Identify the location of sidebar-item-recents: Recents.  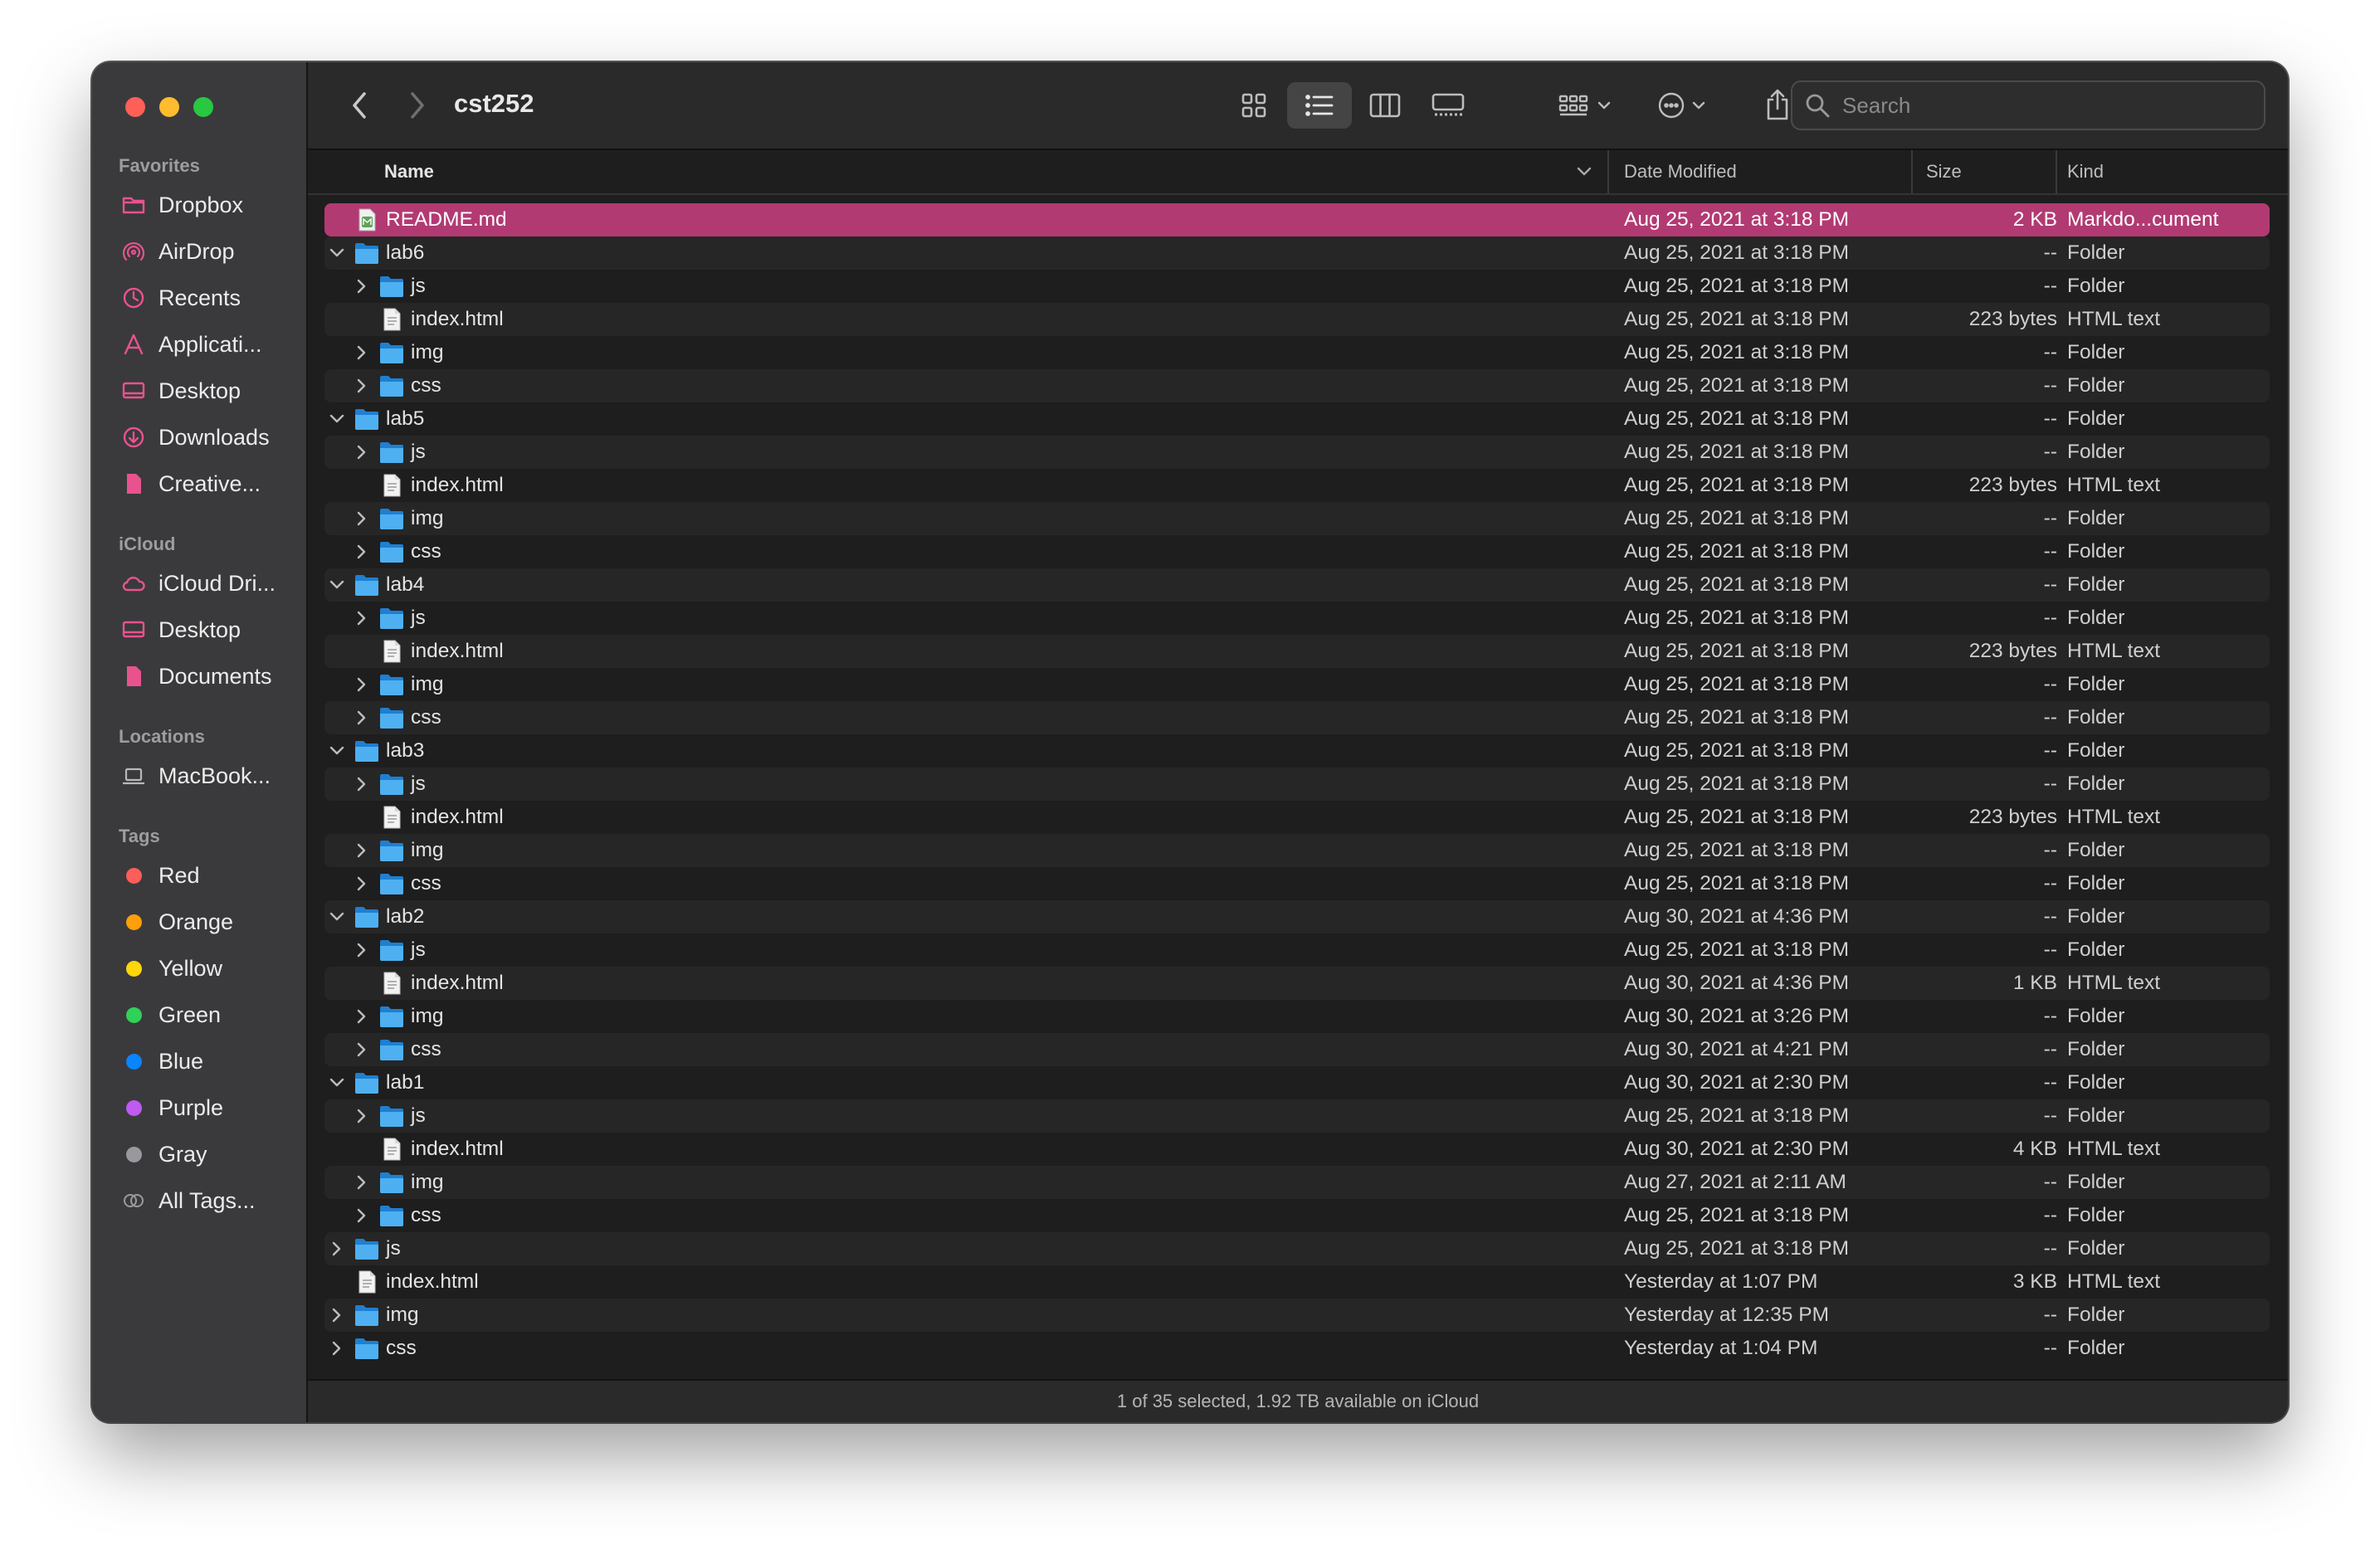
(207, 297).